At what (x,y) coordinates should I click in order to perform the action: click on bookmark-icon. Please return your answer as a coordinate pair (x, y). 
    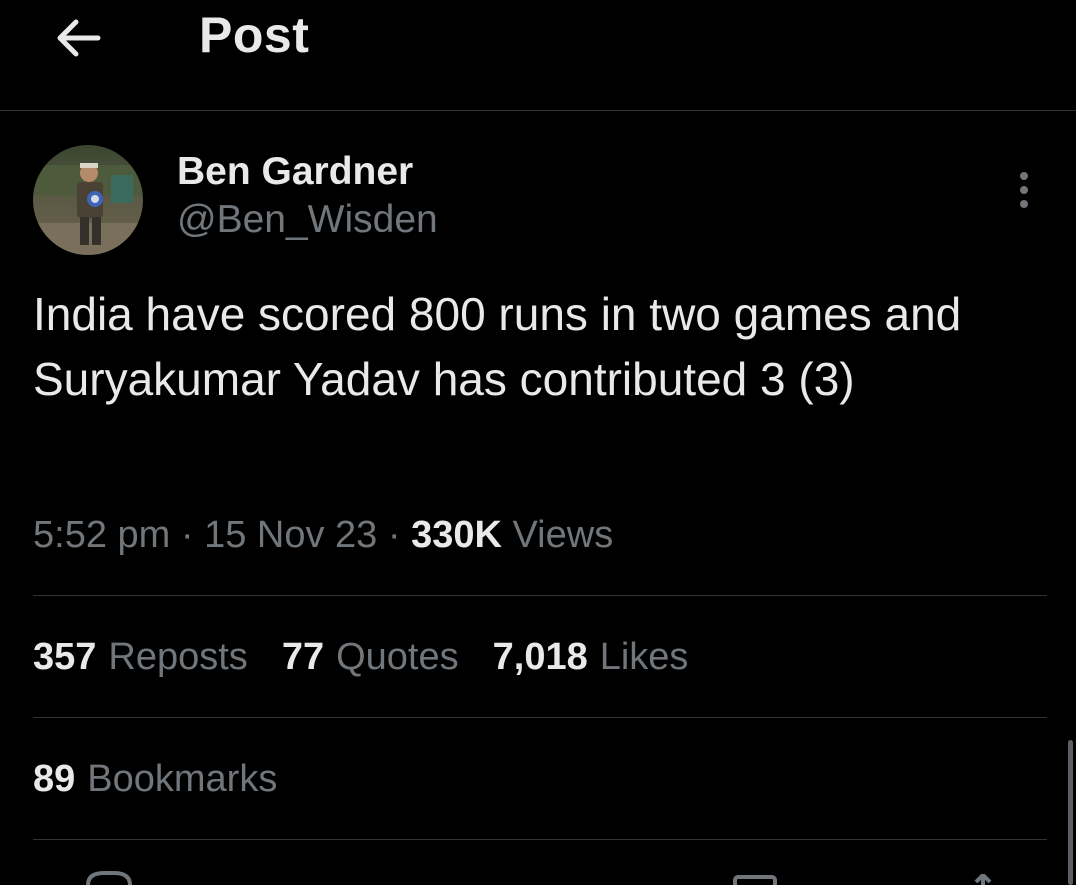
    Looking at the image, I should click on (755, 879).